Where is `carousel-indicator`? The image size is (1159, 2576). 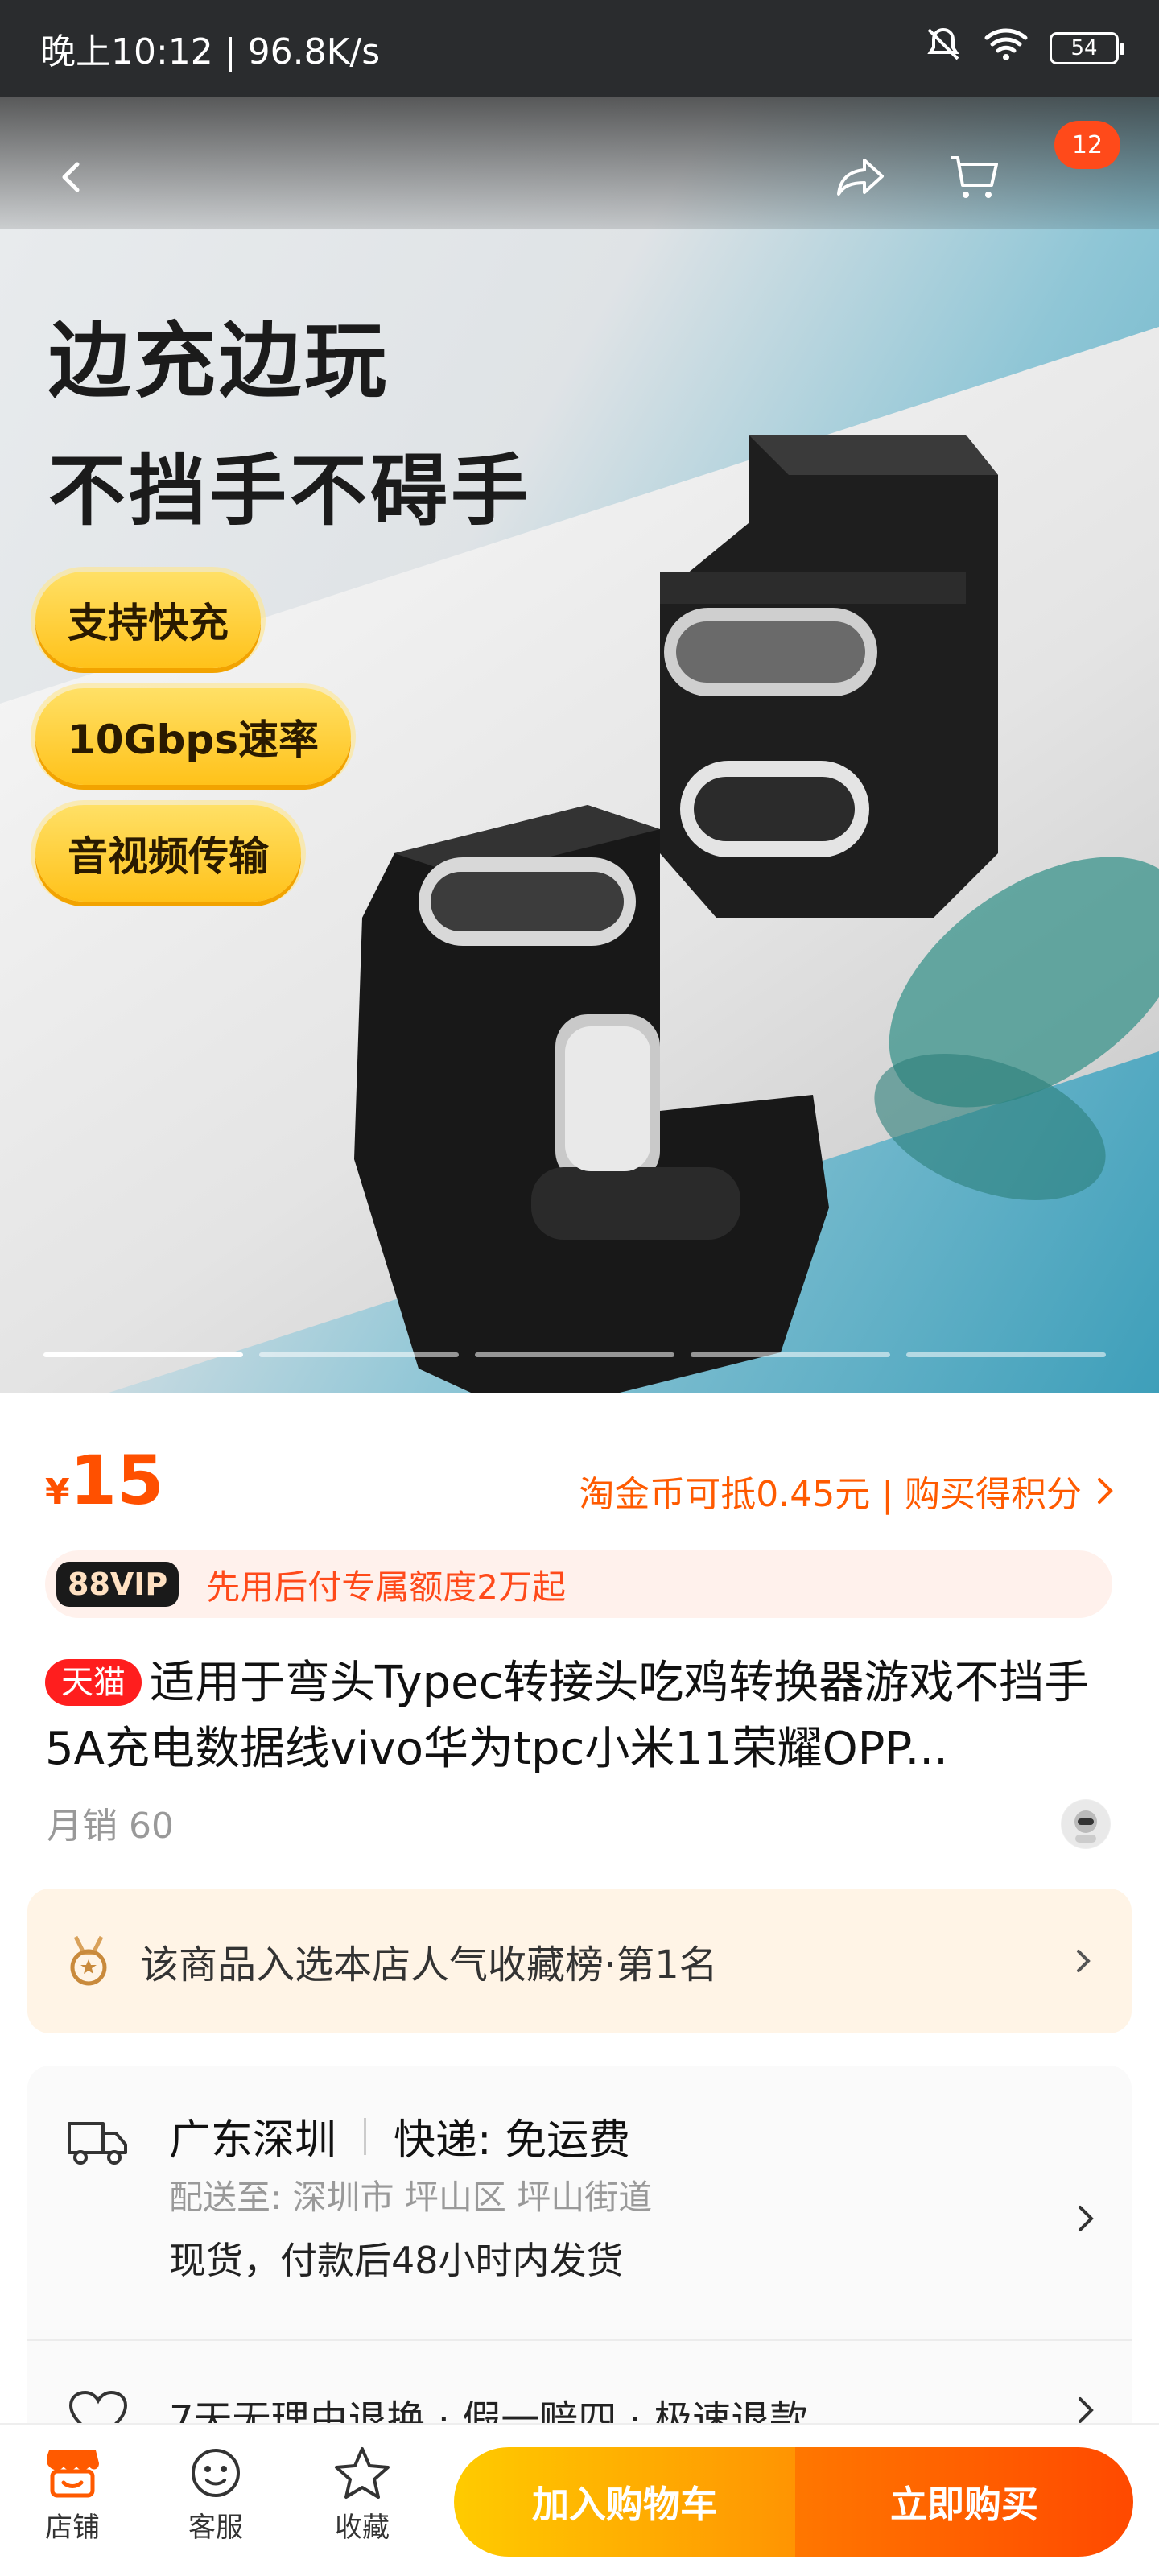
carousel-indicator is located at coordinates (574, 1354).